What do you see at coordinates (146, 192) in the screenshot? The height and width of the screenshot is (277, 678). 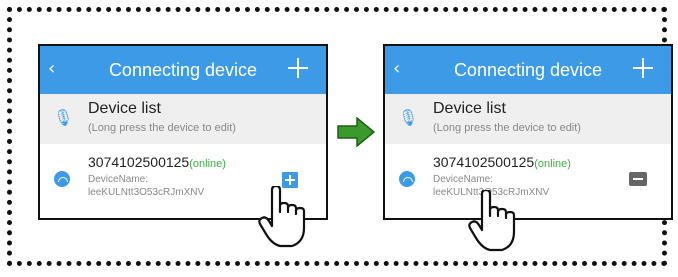 I see `device-name-value: leeKULNtt3O53cRJmXNV` at bounding box center [146, 192].